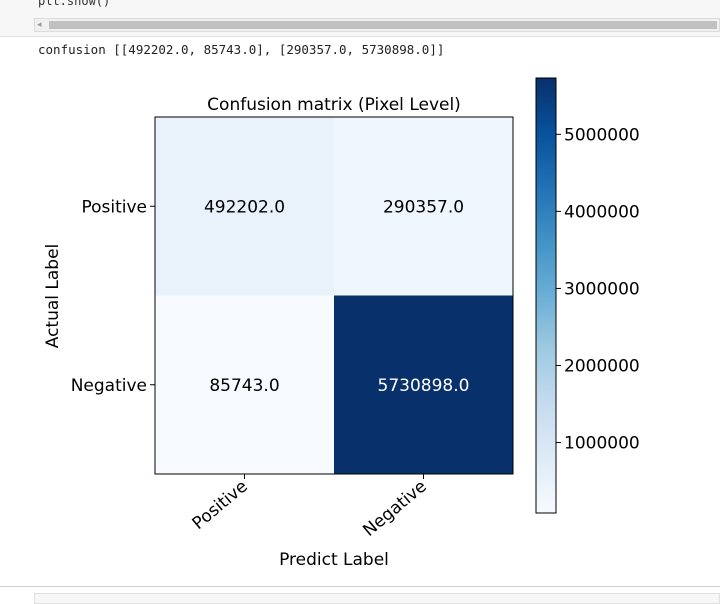 The height and width of the screenshot is (604, 720). I want to click on colorbar-tick-label: 3000000, so click(602, 289).